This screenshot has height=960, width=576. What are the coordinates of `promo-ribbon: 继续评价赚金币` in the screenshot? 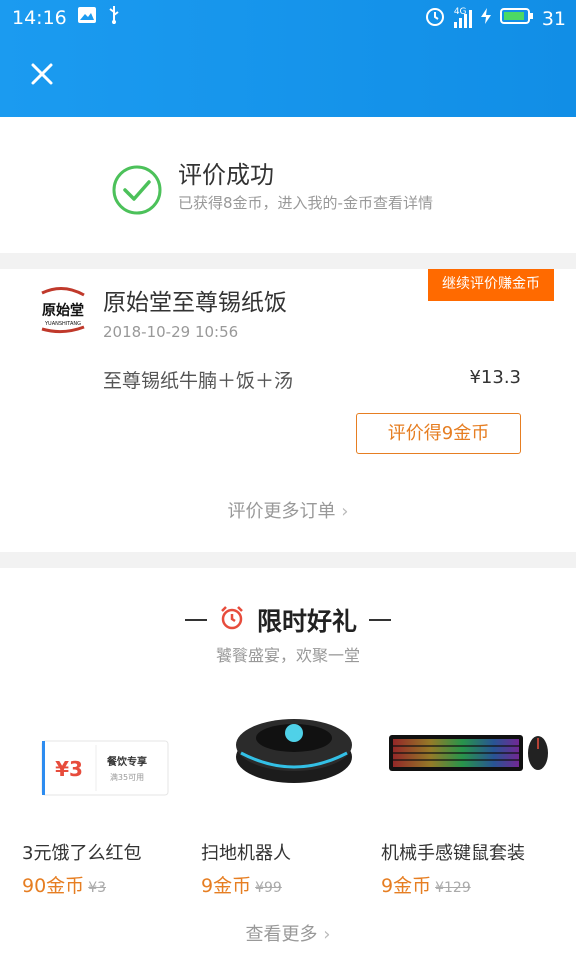 It's located at (491, 287).